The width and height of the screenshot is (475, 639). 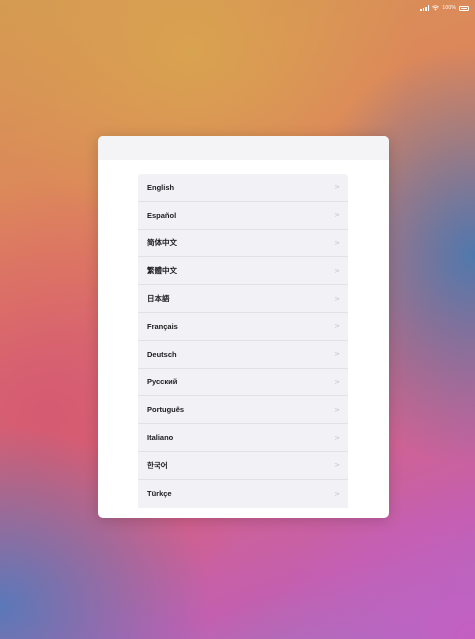 I want to click on battery-percentage: 100%, so click(x=449, y=8).